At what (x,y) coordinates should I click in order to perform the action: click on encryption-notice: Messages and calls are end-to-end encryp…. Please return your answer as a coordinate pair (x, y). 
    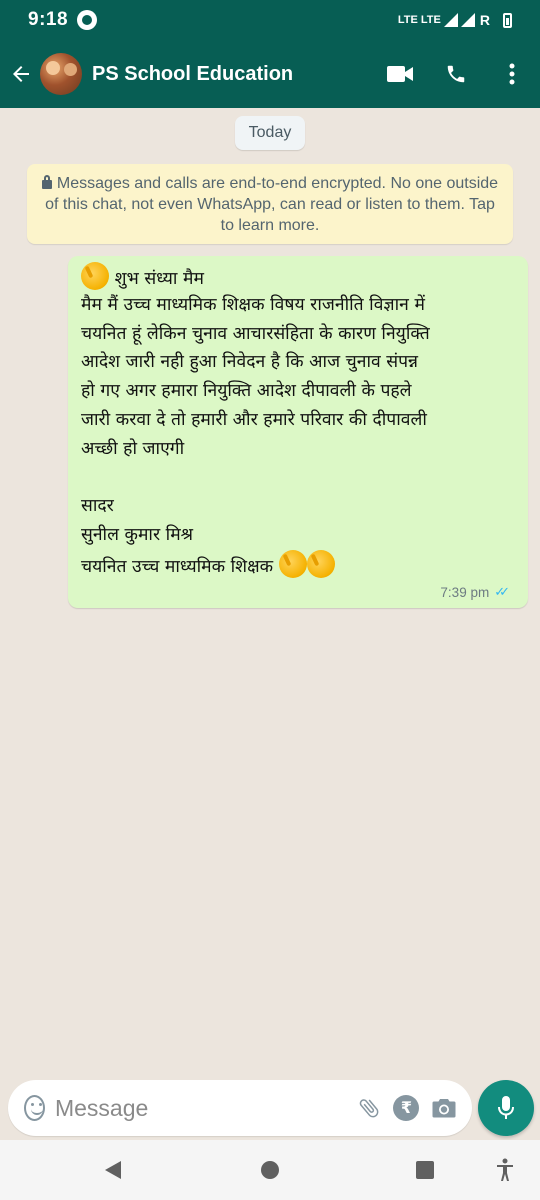
    Looking at the image, I should click on (270, 204).